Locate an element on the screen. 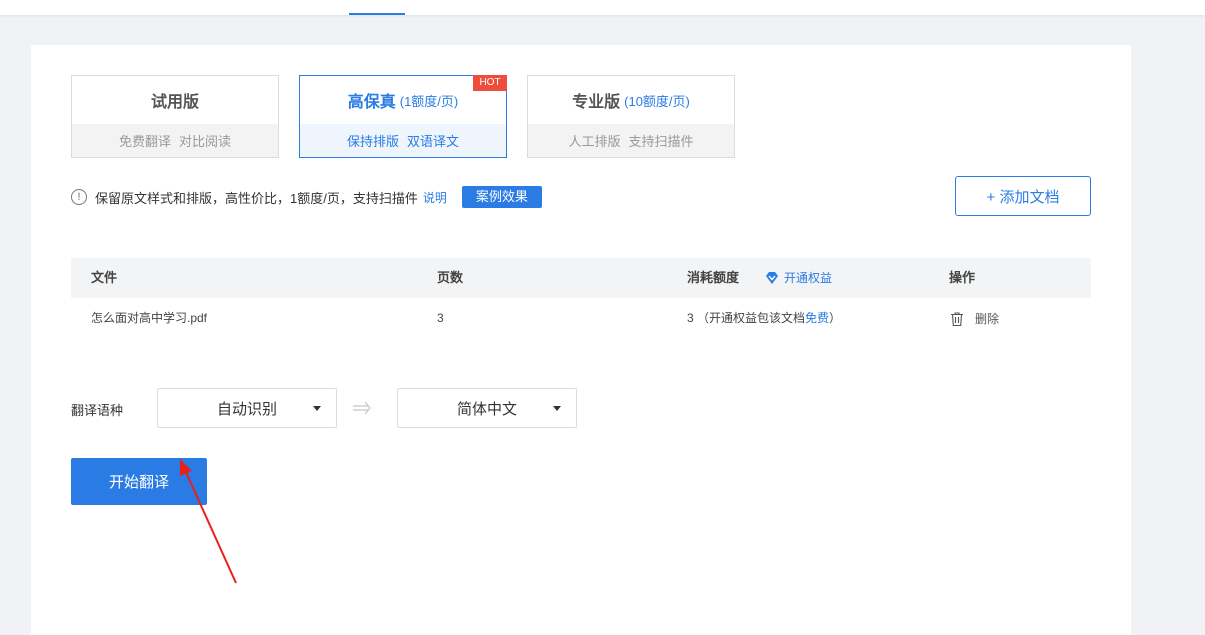 The width and height of the screenshot is (1205, 635). cost-text: 3 （开通权益包该文档 is located at coordinates (746, 318).